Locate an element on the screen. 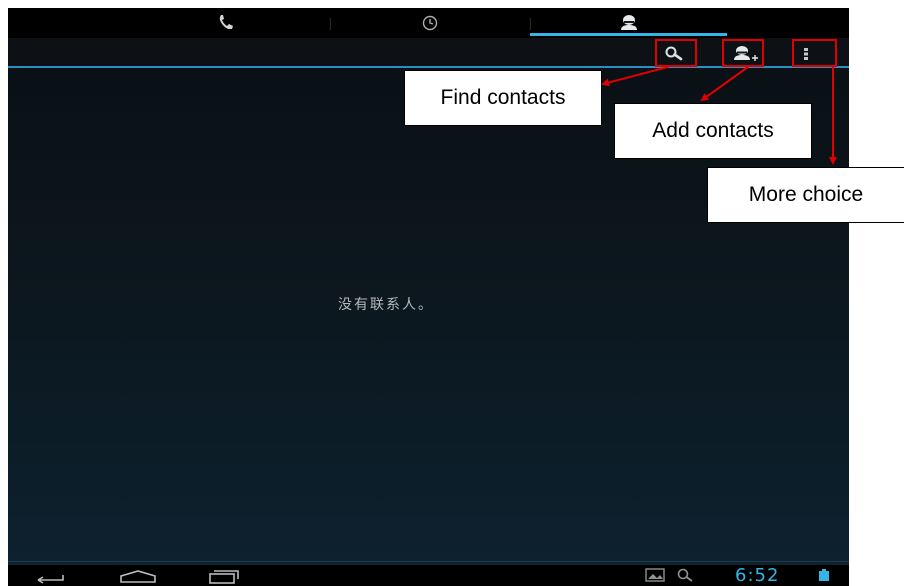  back-icon is located at coordinates (50, 579).